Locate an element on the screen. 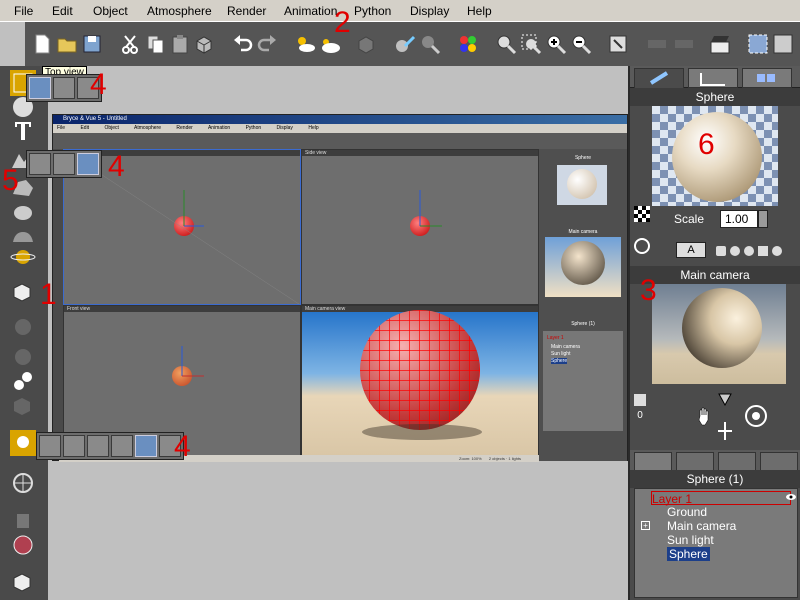 This screenshot has width=800, height=600. paste-icon is located at coordinates (180, 44).